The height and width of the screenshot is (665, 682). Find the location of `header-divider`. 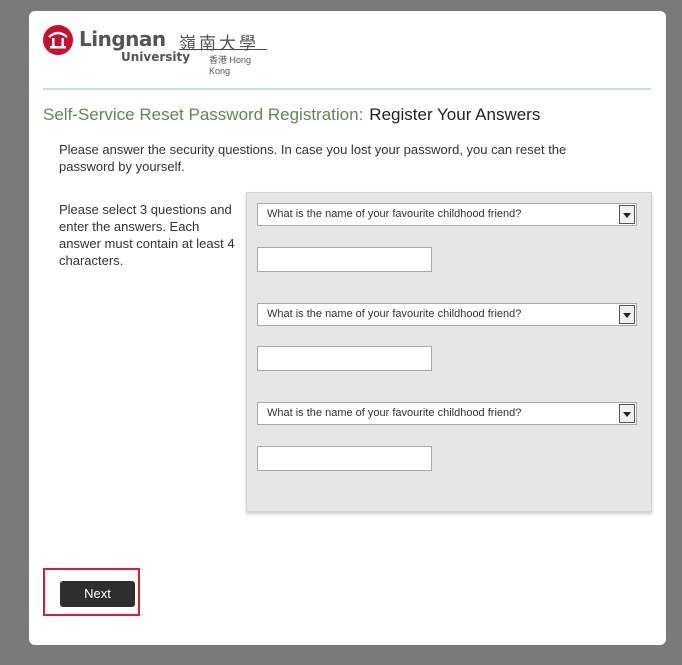

header-divider is located at coordinates (347, 89).